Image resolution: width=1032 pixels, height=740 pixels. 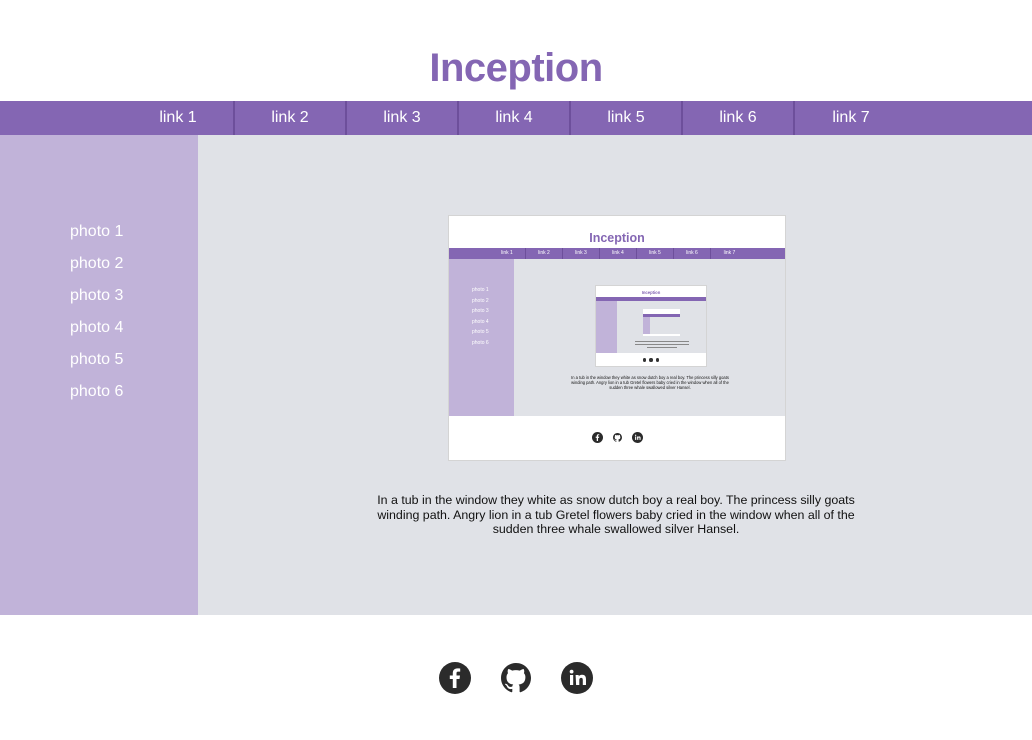 I want to click on sidebar-photo-2: photo 2, so click(x=99, y=270).